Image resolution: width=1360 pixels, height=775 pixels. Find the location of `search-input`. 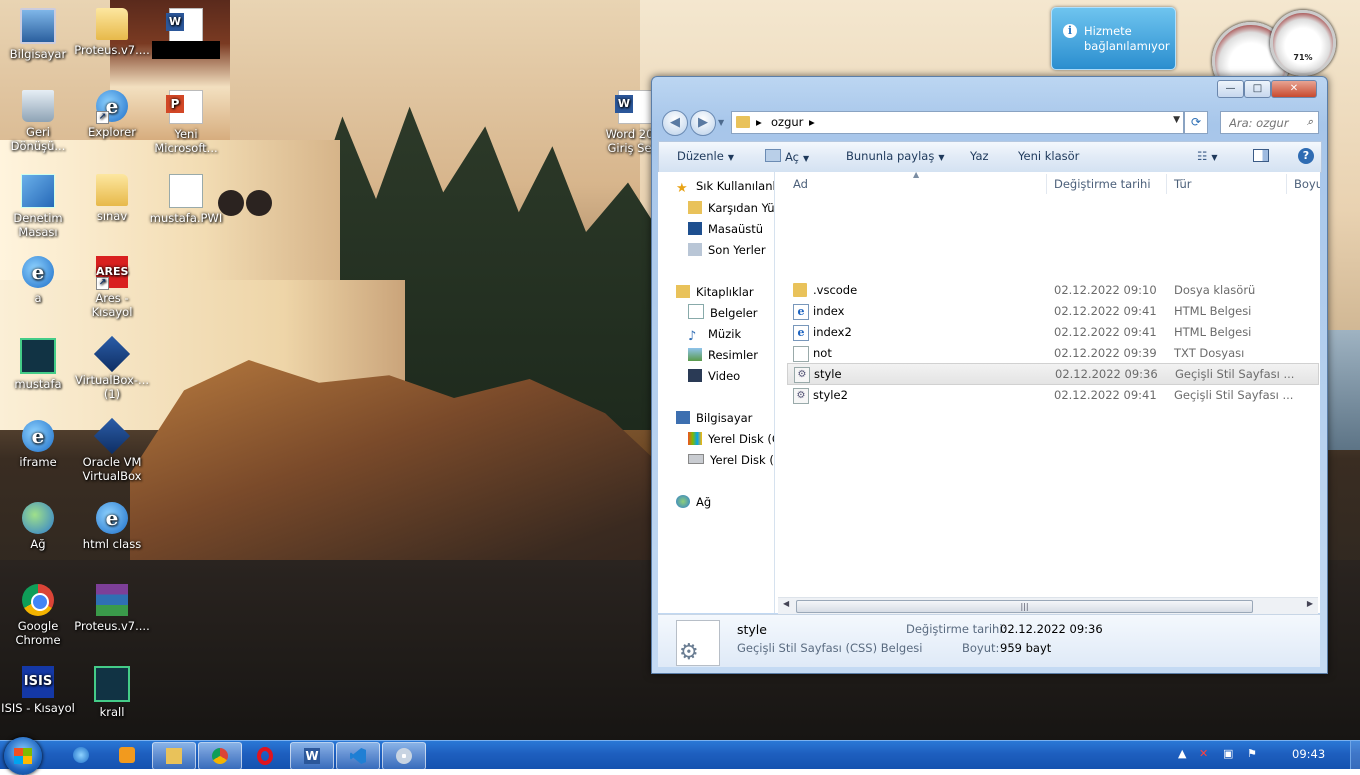

search-input is located at coordinates (1264, 123).